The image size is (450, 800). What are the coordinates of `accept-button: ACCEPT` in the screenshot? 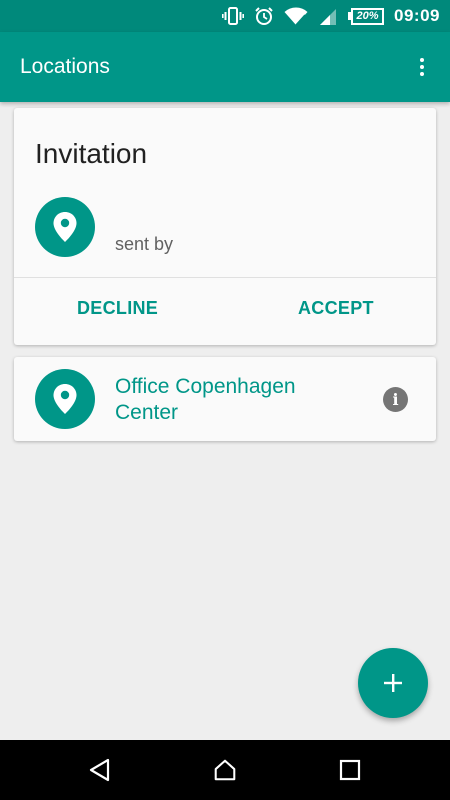 It's located at (336, 308).